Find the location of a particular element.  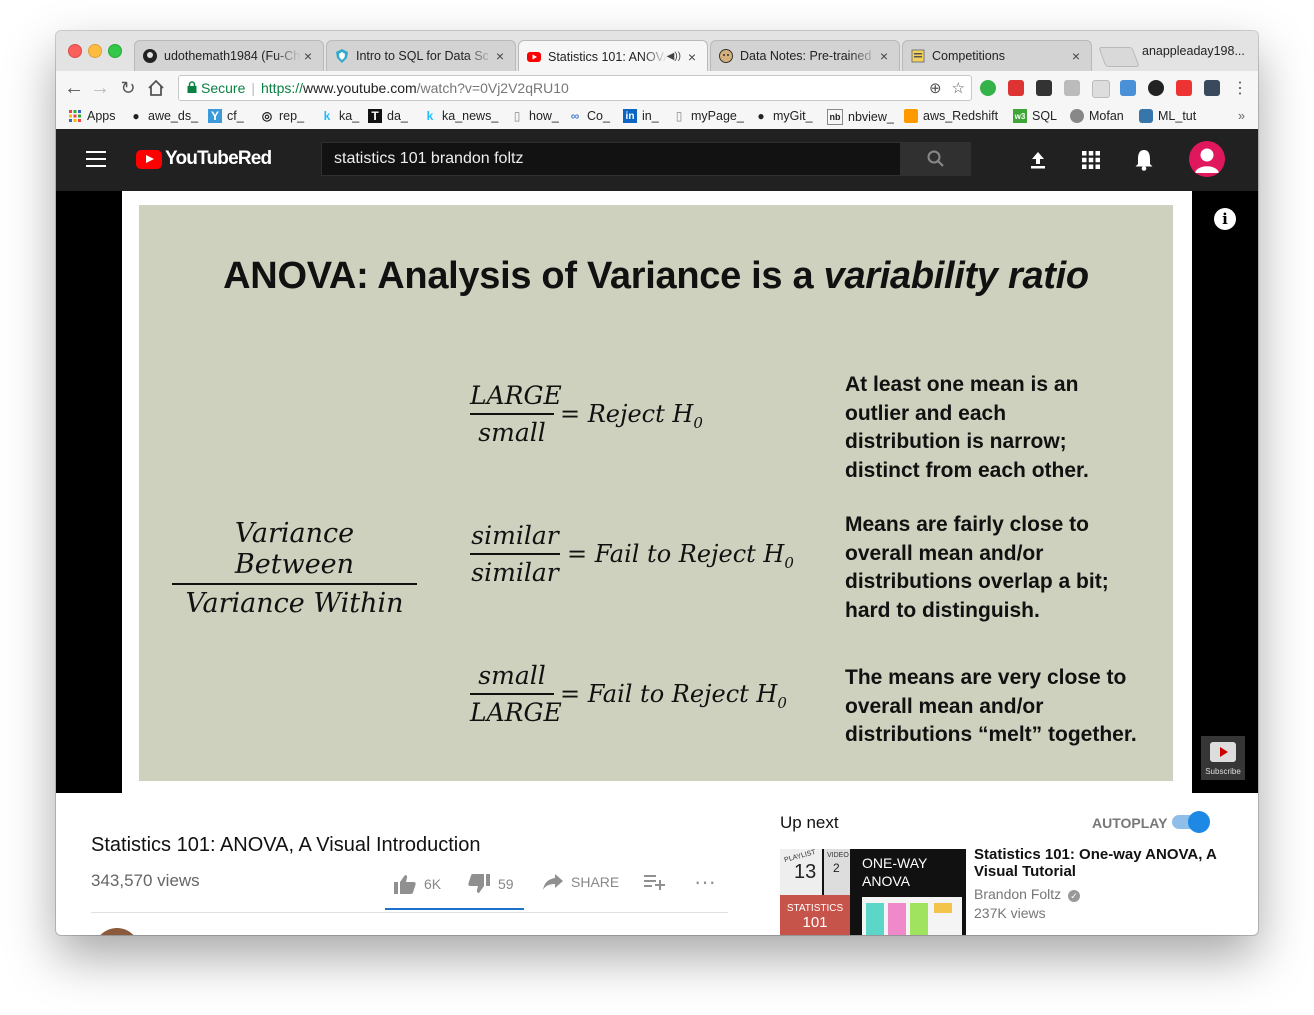

similar-similar-fraction: similar similar is located at coordinates (515, 554).